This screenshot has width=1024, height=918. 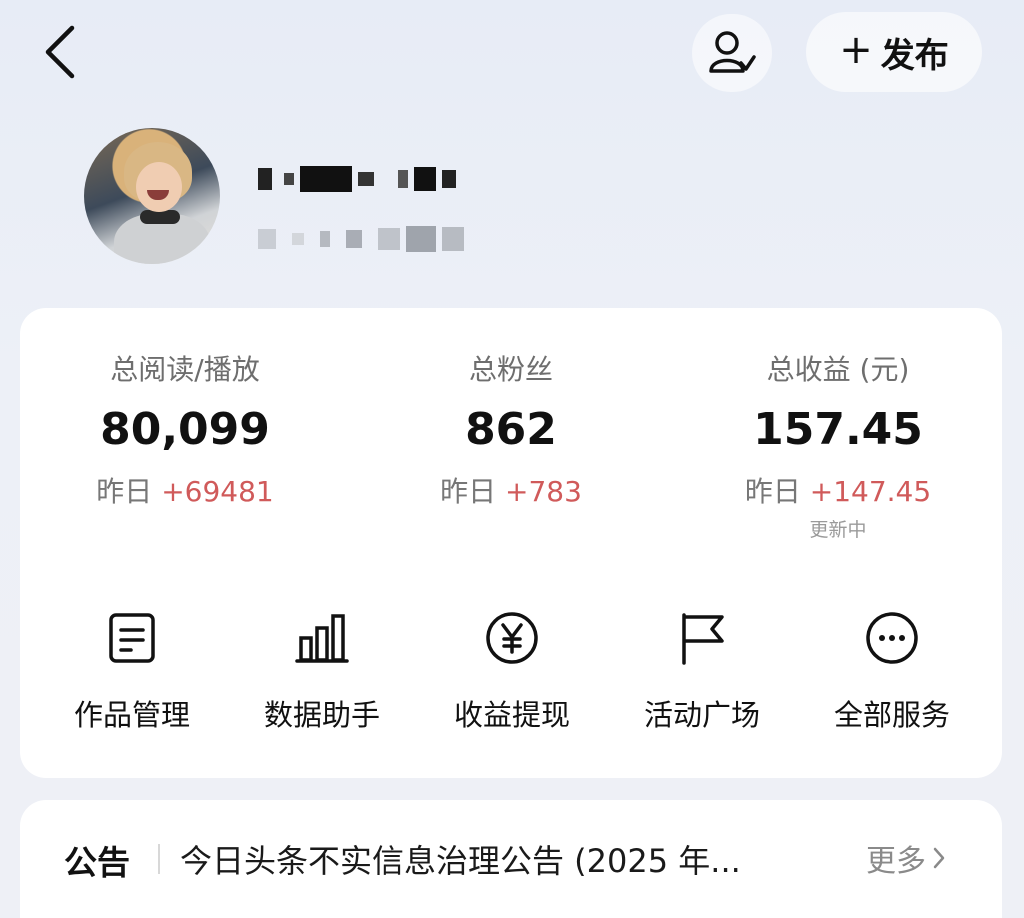 I want to click on bar-chart-icon, so click(x=322, y=638).